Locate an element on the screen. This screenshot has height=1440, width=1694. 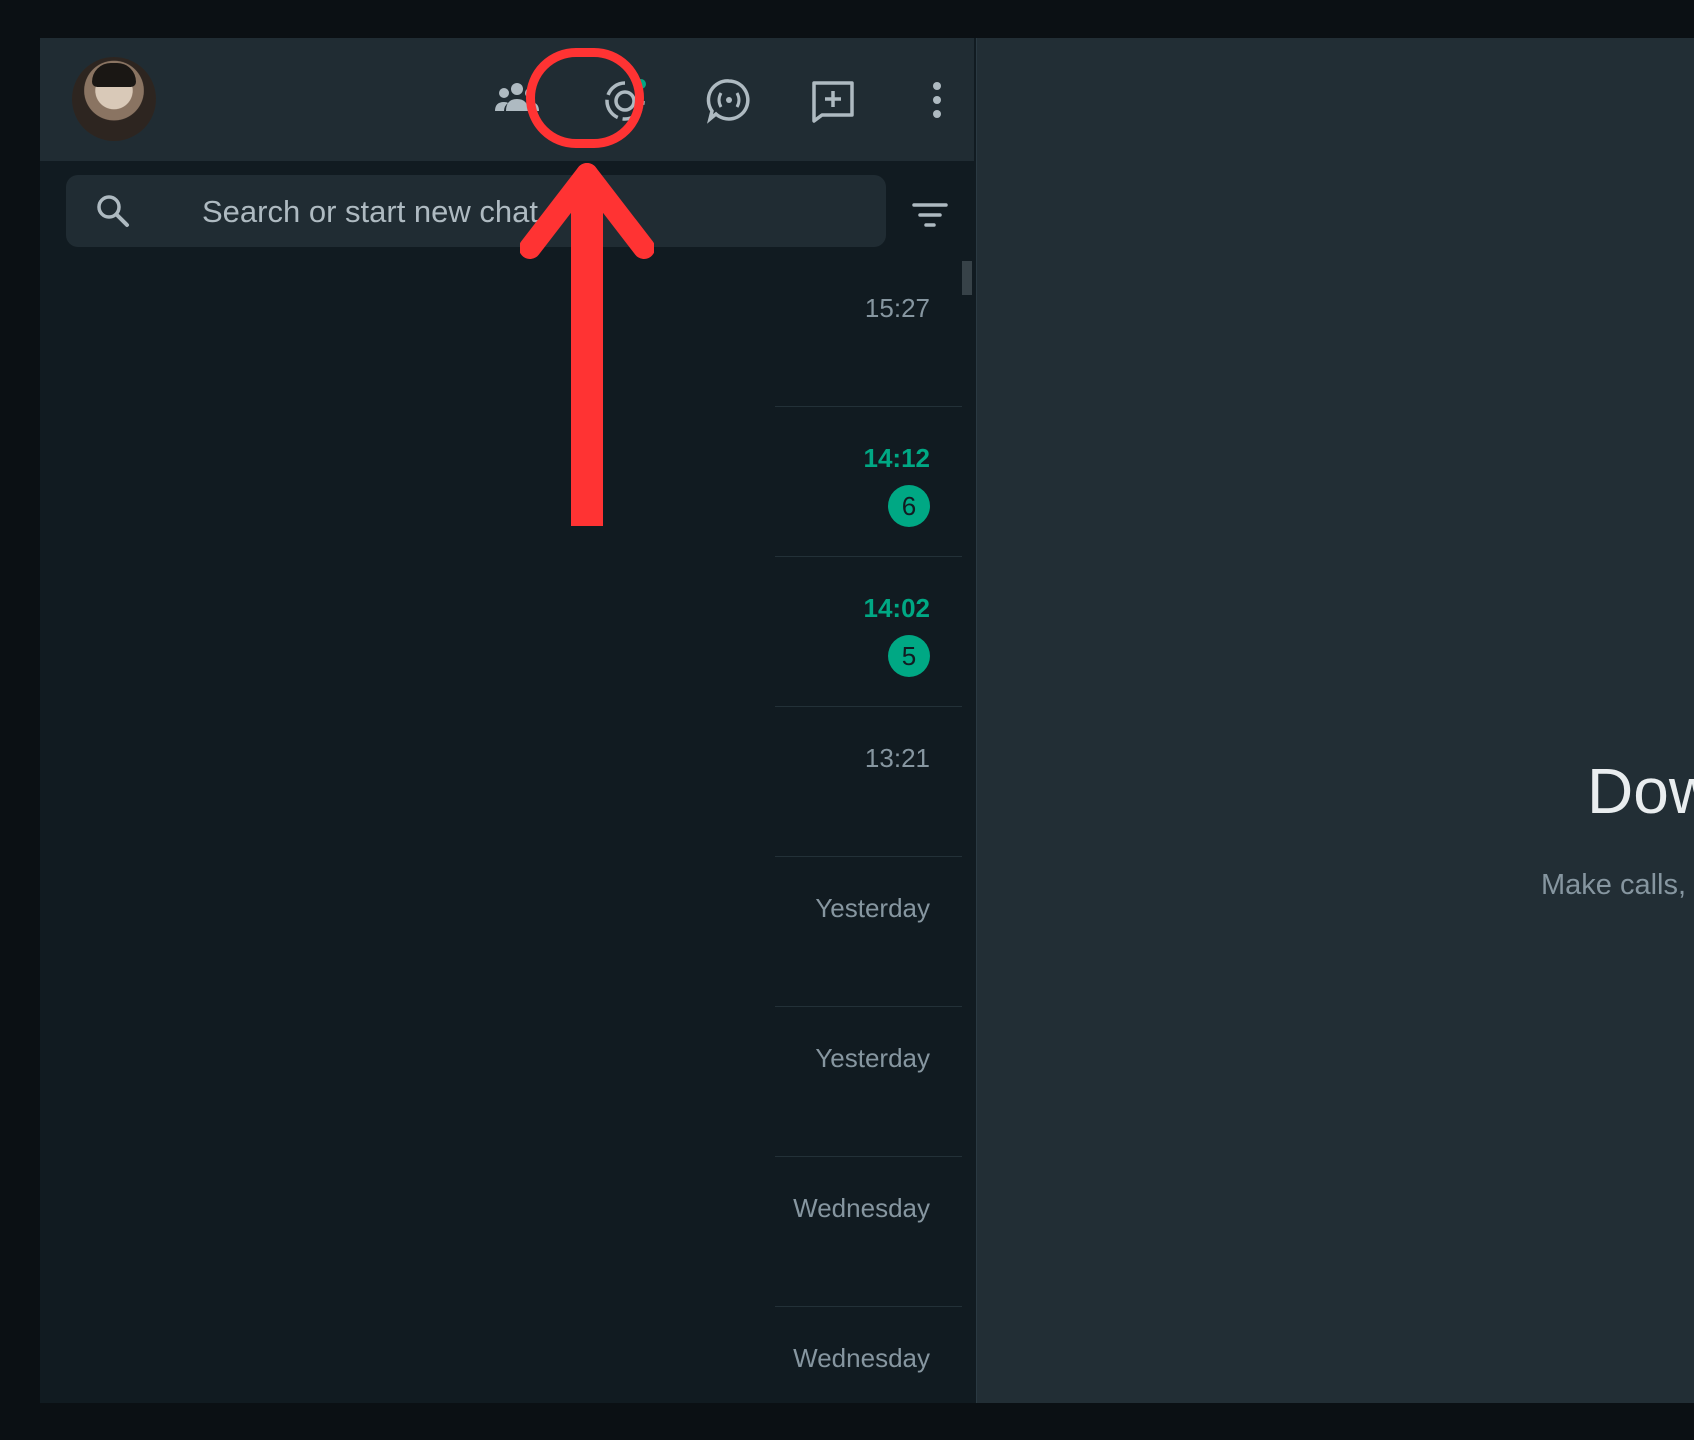
search-bar is located at coordinates (507, 209).